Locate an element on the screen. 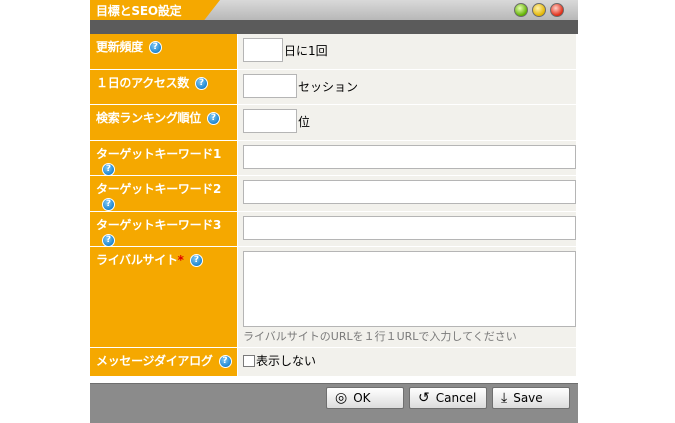  value-cell: 位 is located at coordinates (407, 122).